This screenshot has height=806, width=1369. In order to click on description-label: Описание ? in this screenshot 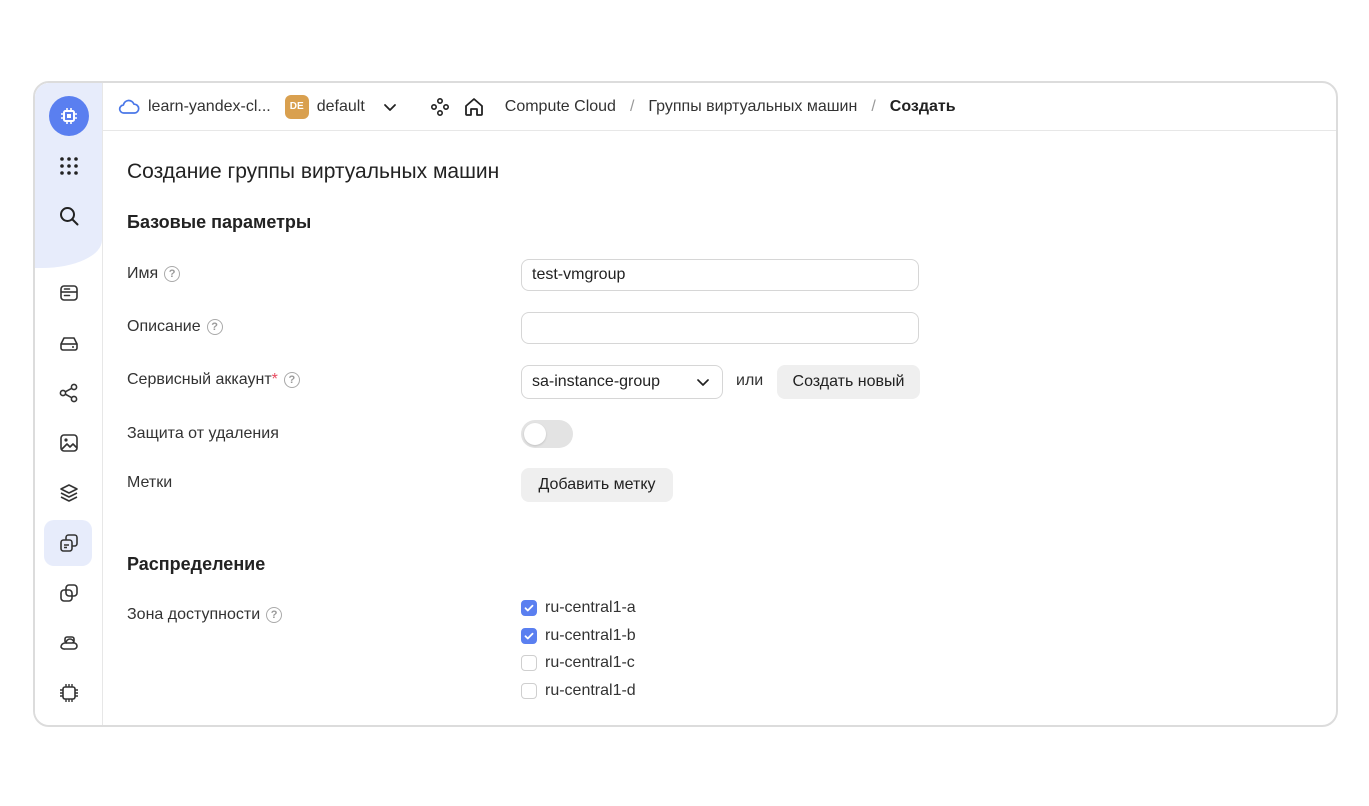, I will do `click(175, 327)`.